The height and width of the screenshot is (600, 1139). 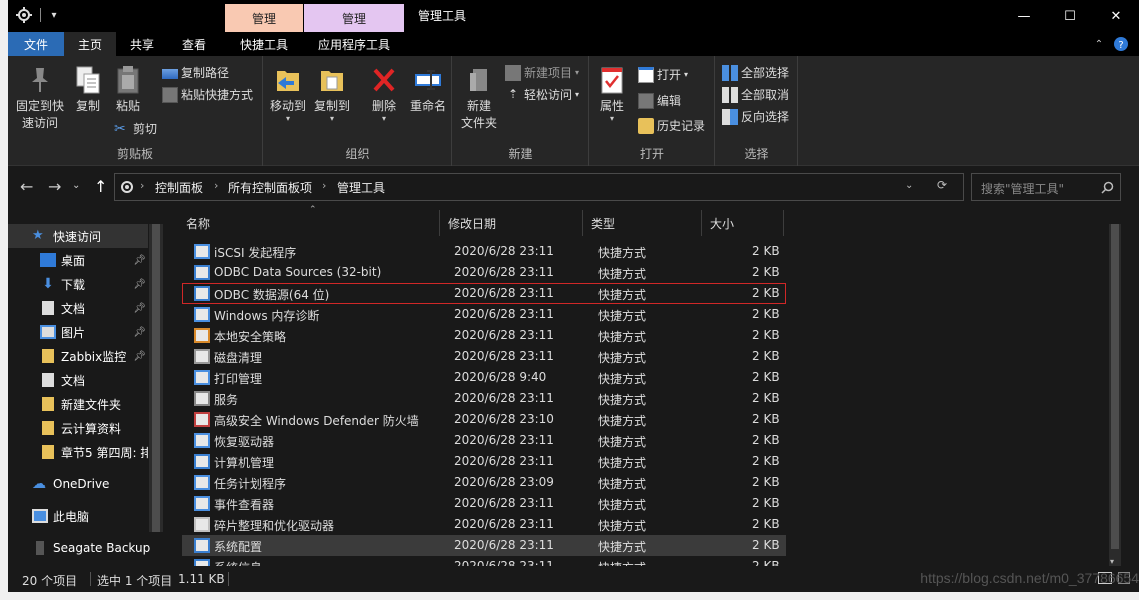 What do you see at coordinates (120, 128) in the screenshot?
I see `scissors-icon: ✂` at bounding box center [120, 128].